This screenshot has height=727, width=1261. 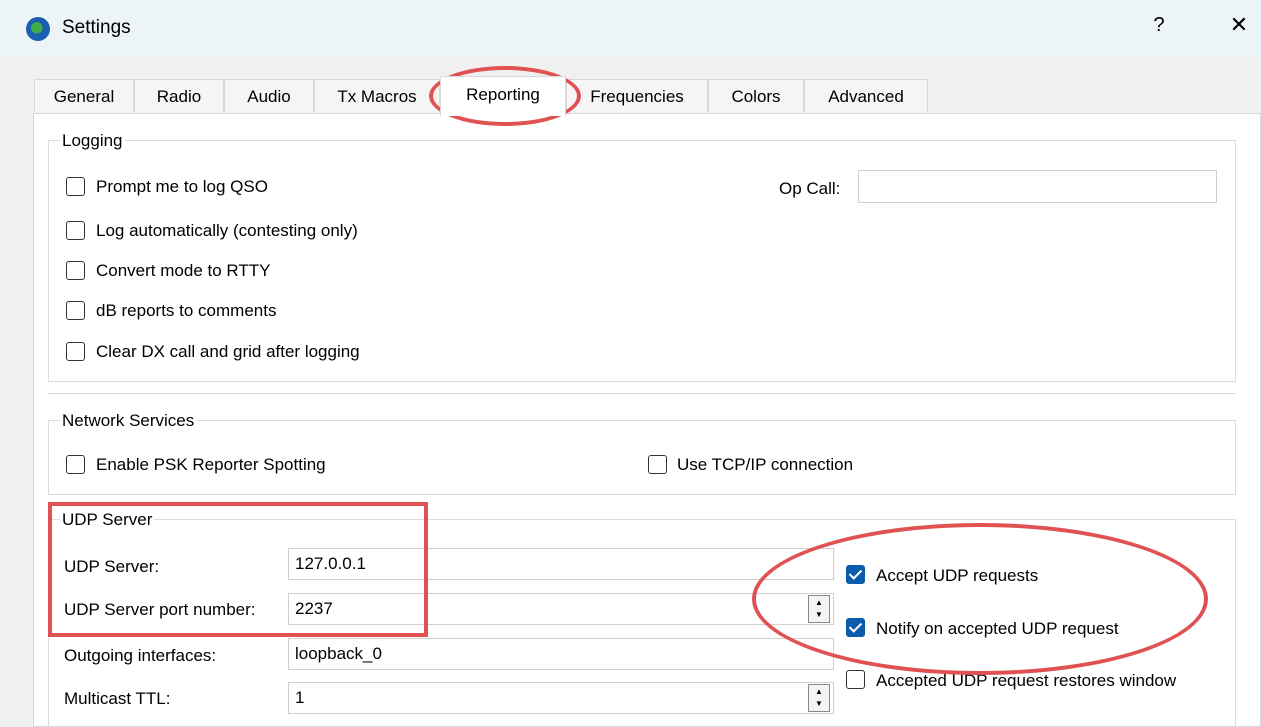 I want to click on op-call-input, so click(x=1037, y=186).